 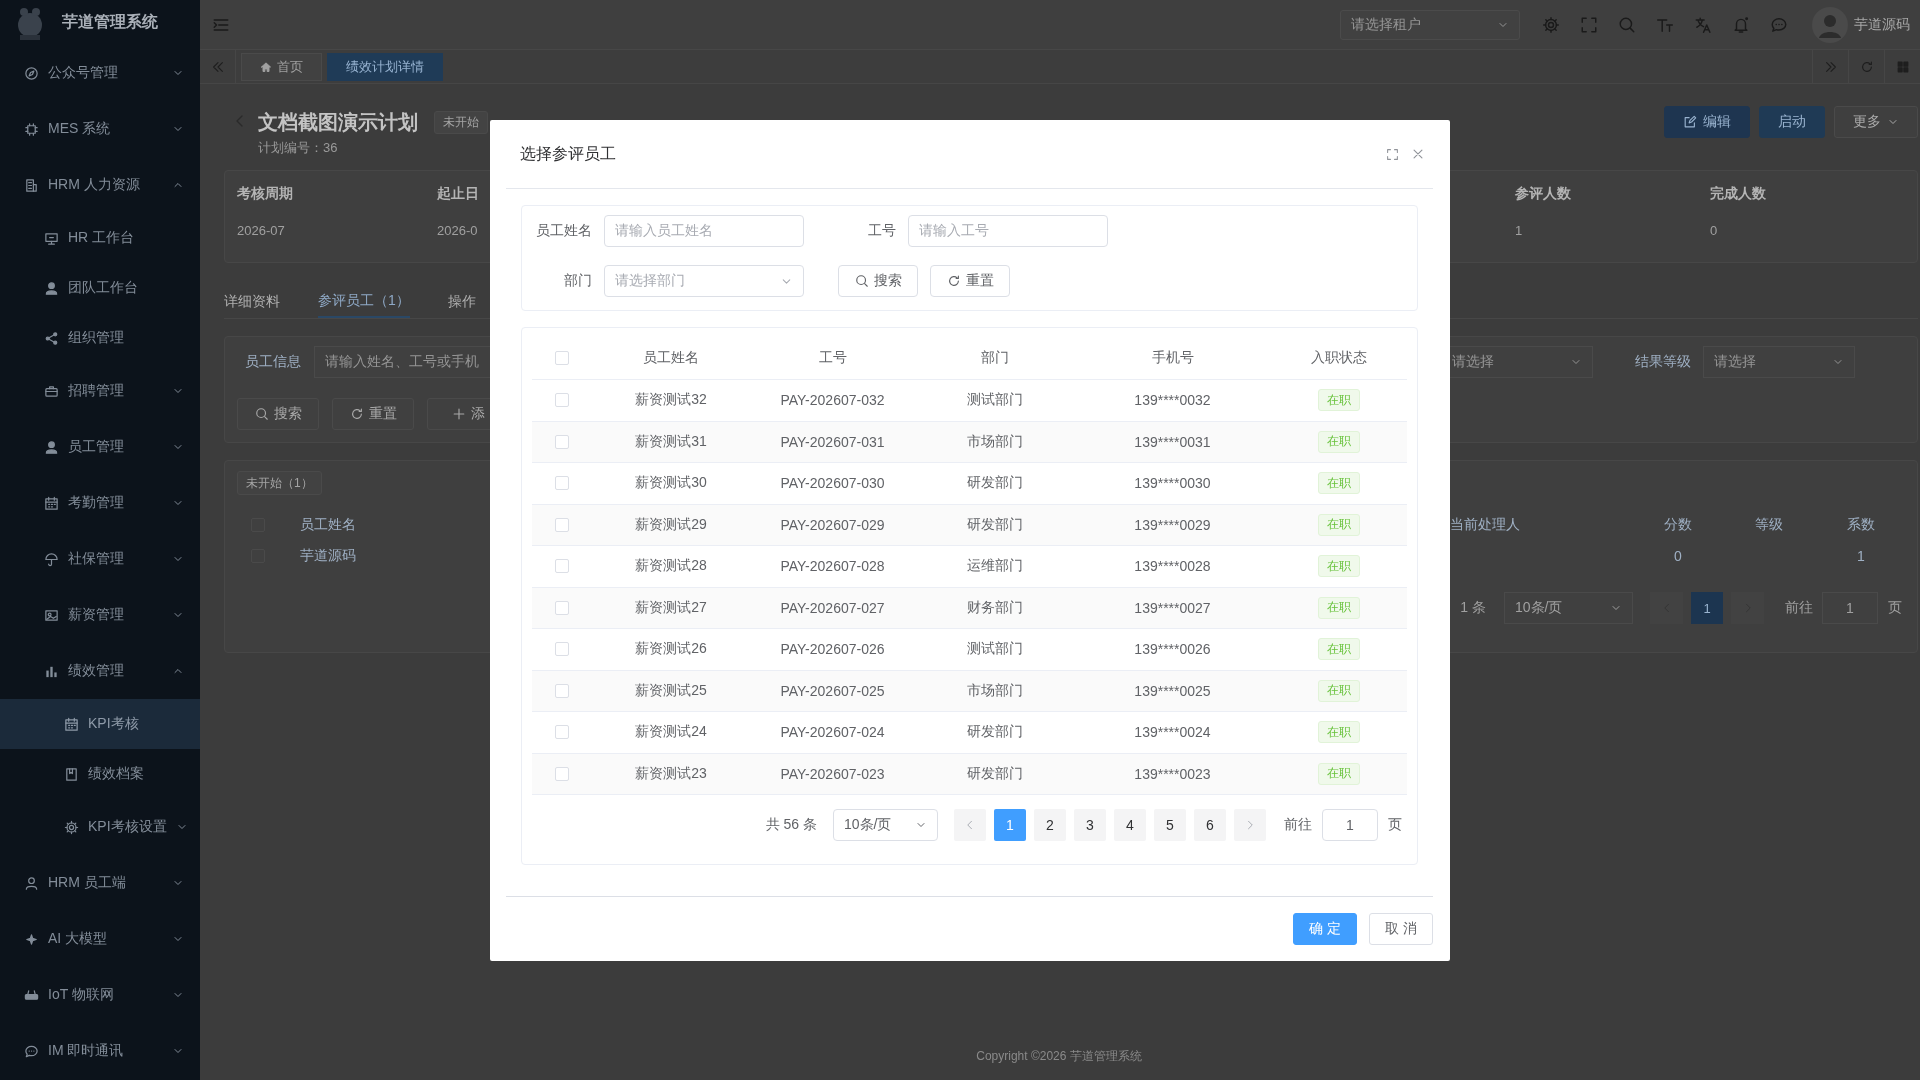 What do you see at coordinates (100, 827) in the screenshot?
I see `menu-item: KPI考核设置` at bounding box center [100, 827].